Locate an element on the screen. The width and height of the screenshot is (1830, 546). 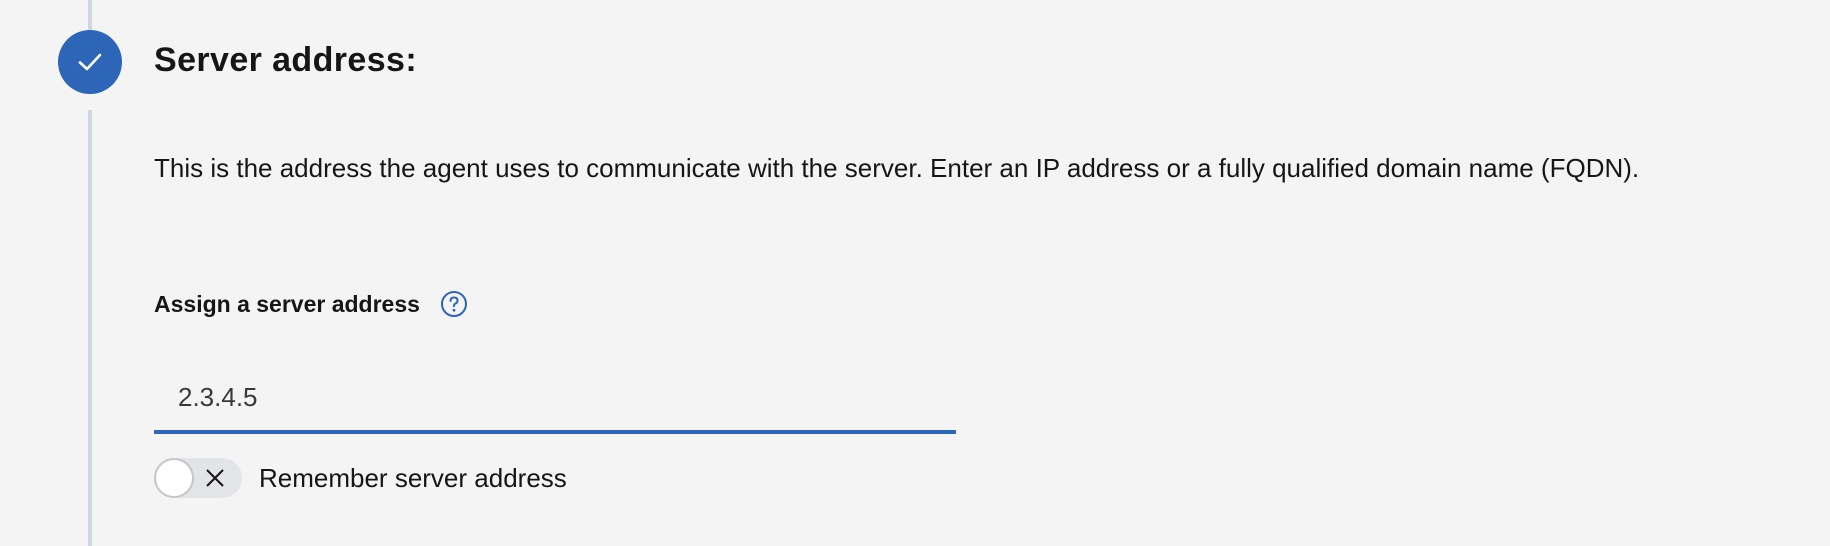
checkmark-icon is located at coordinates (90, 62).